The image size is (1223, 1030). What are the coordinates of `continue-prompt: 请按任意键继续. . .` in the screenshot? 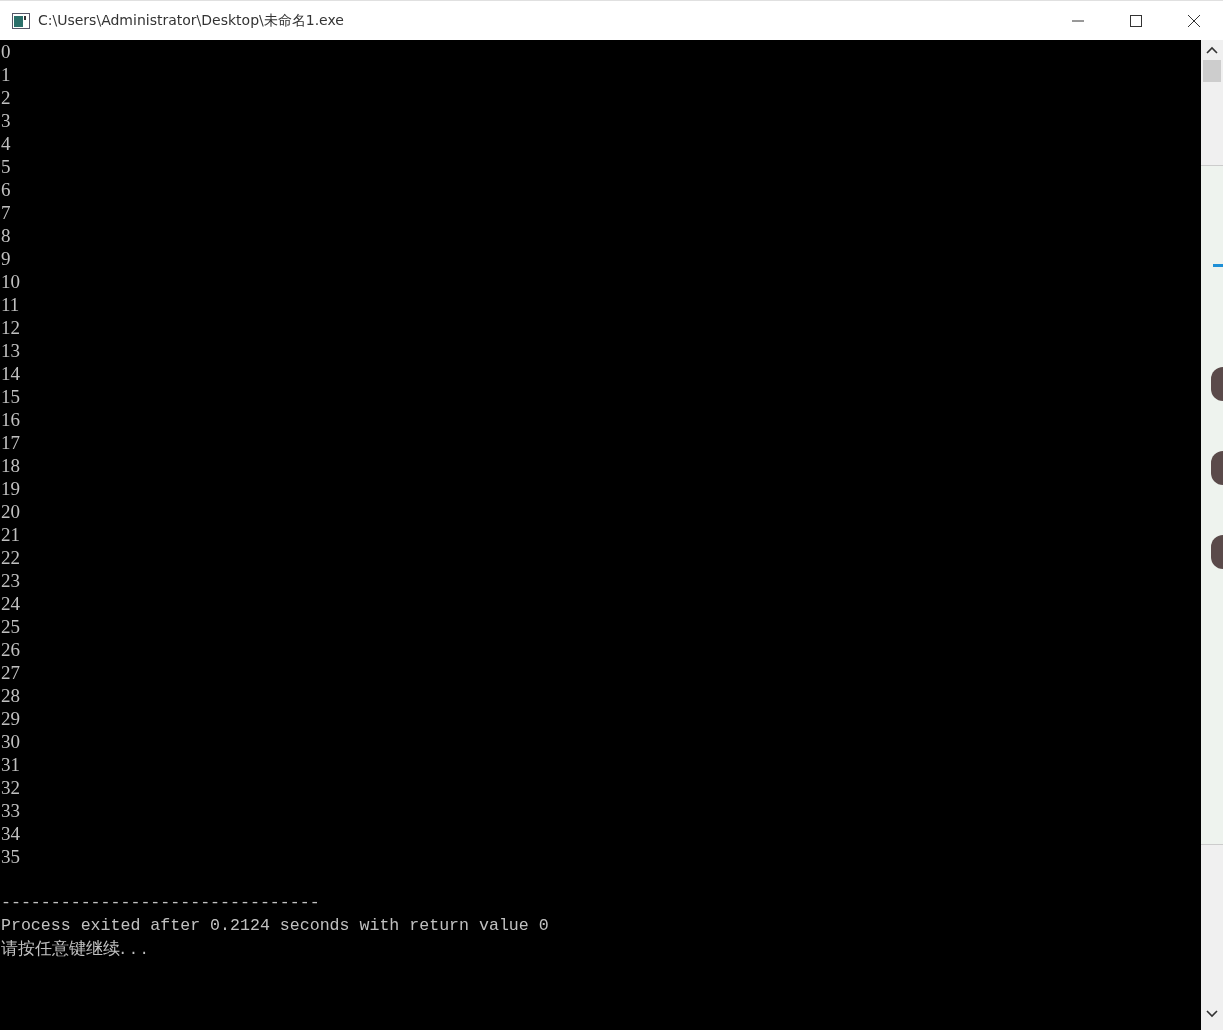 It's located at (74, 948).